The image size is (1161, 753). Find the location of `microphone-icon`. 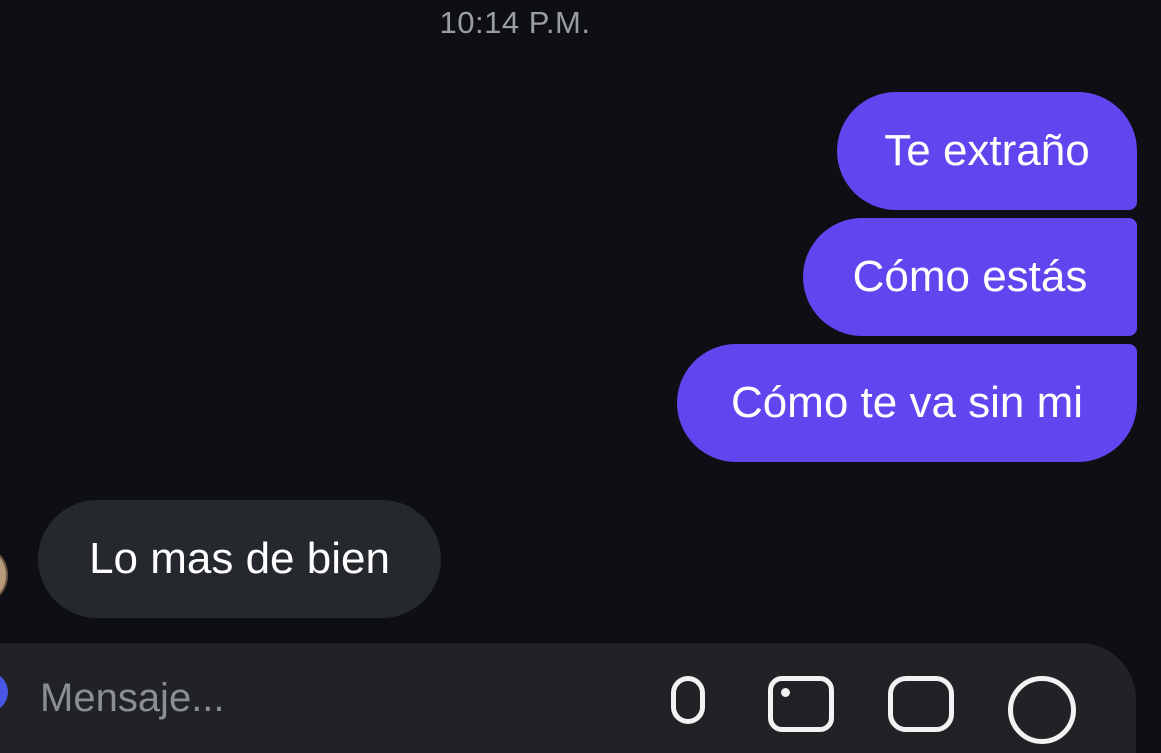

microphone-icon is located at coordinates (688, 700).